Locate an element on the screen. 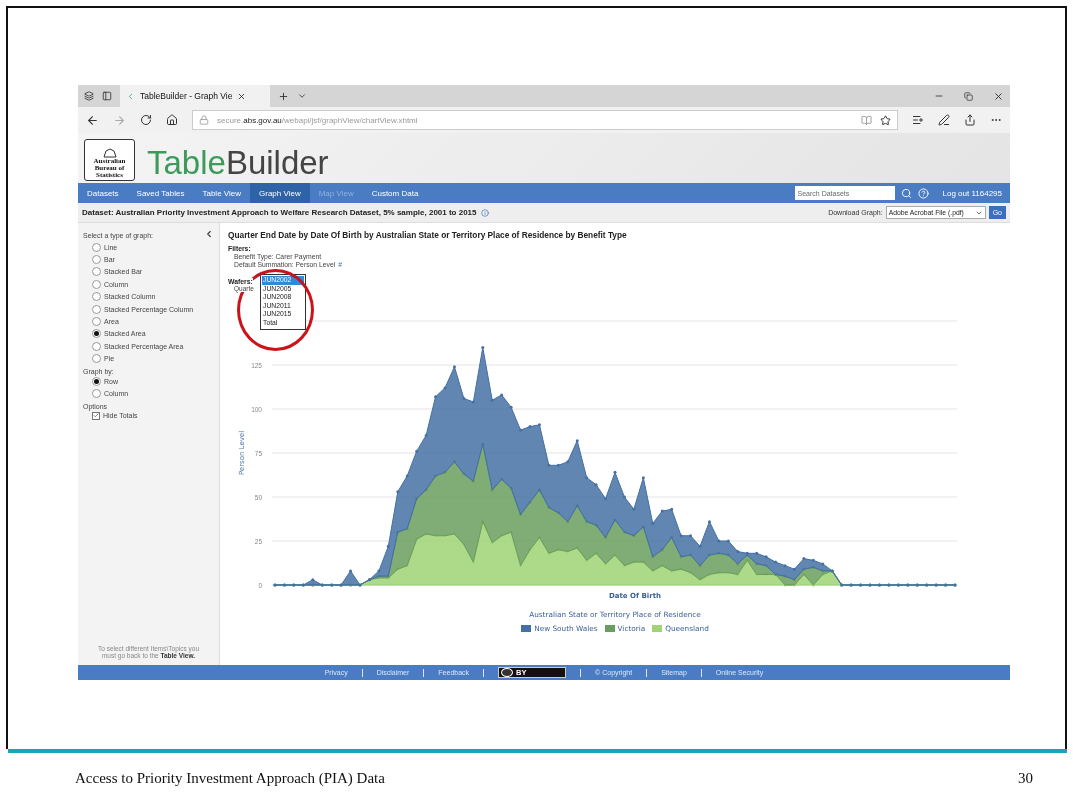  collapse-icon is located at coordinates (209, 234).